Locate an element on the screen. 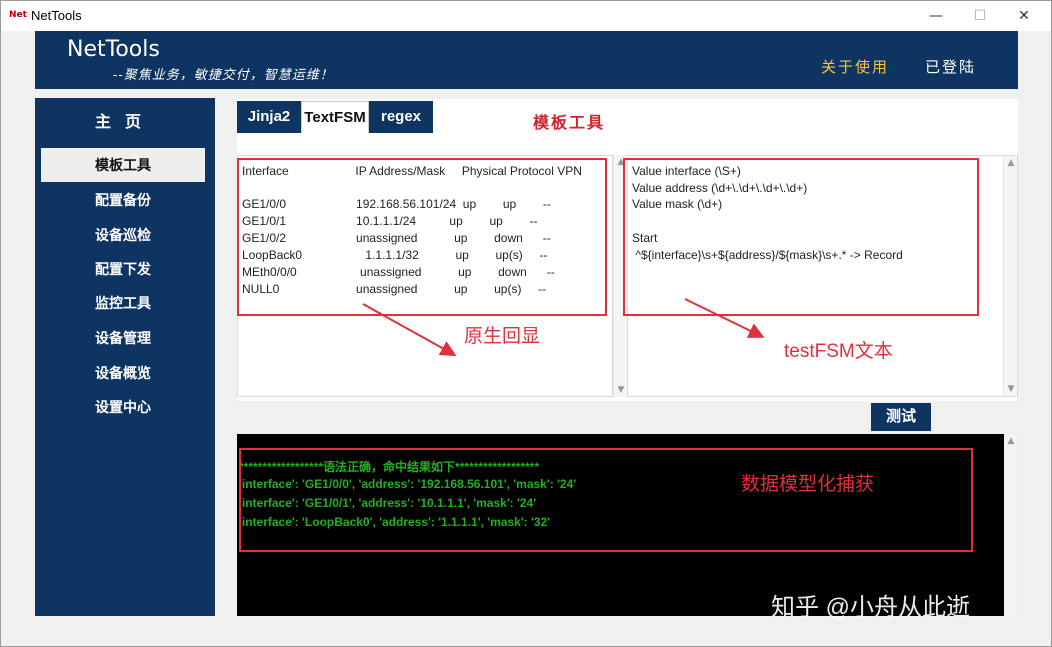 This screenshot has height=647, width=1052. raw-output-highlight-box is located at coordinates (422, 237).